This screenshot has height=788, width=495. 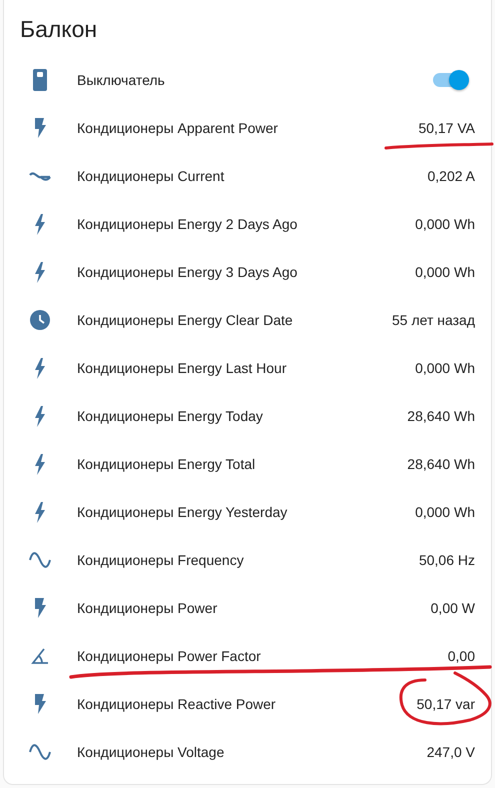 What do you see at coordinates (234, 320) in the screenshot?
I see `entity-name: Кондиционеры Energy Clear Date` at bounding box center [234, 320].